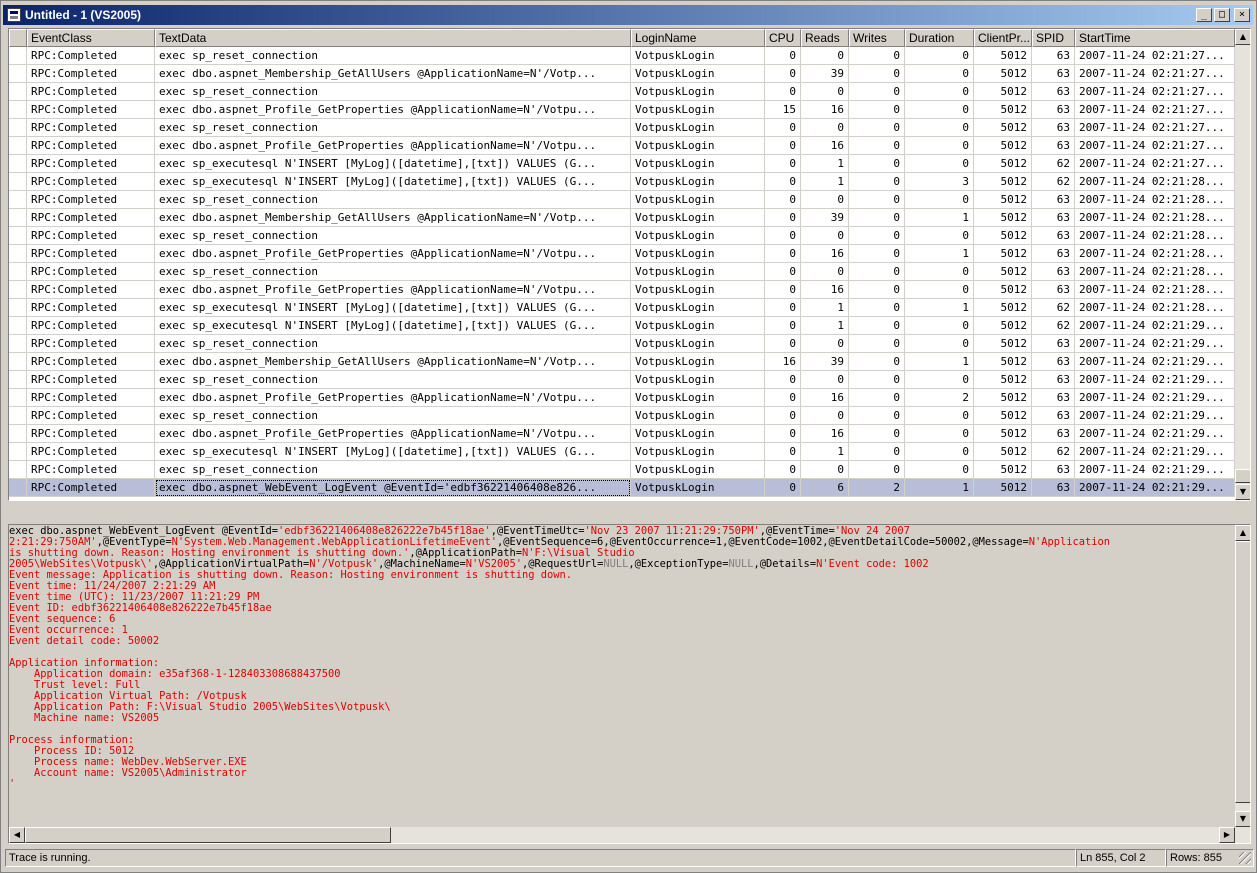 The width and height of the screenshot is (1257, 873). What do you see at coordinates (939, 218) in the screenshot?
I see `table-cell: 1` at bounding box center [939, 218].